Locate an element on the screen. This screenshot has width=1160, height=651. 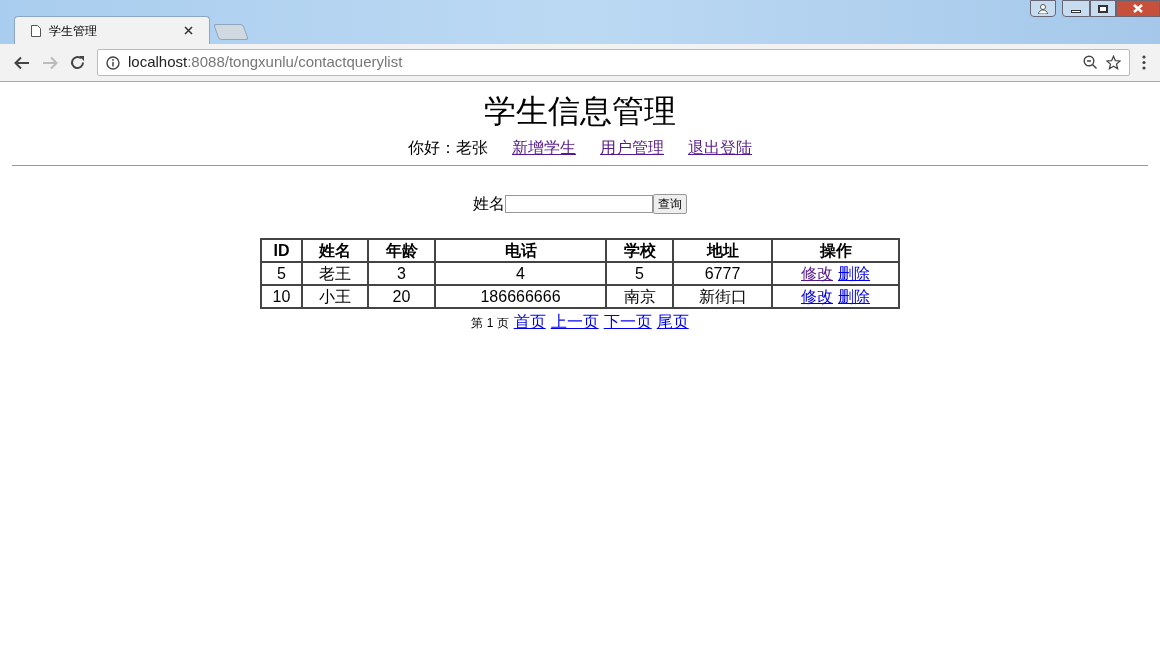
close-window-button is located at coordinates (1138, 8).